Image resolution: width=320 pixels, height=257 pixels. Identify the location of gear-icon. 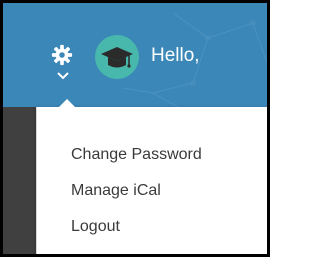
(62, 55).